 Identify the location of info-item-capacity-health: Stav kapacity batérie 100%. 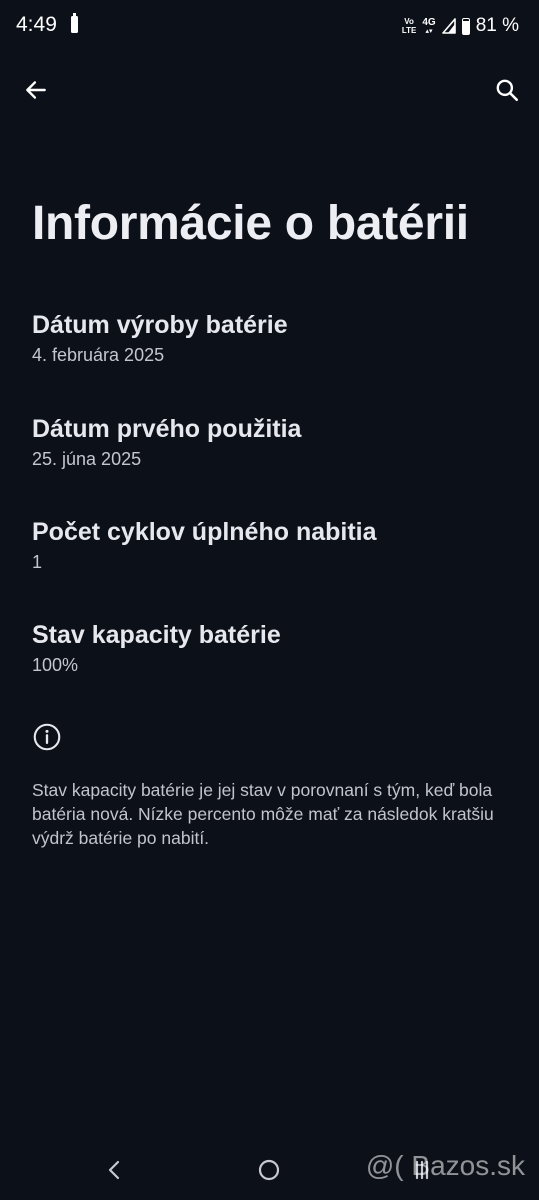
(272, 648).